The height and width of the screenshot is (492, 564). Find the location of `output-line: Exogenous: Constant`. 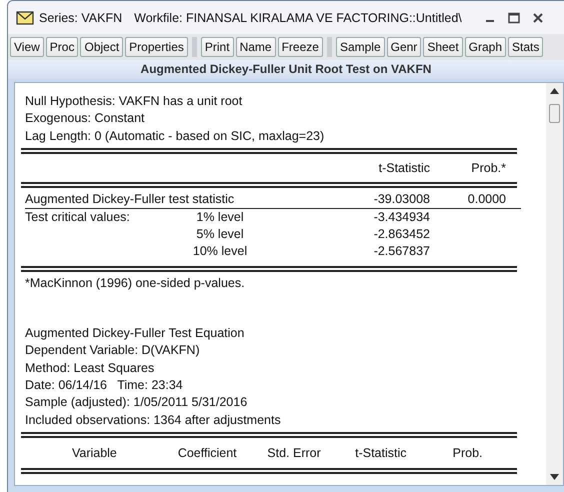

output-line: Exogenous: Constant is located at coordinates (85, 119).